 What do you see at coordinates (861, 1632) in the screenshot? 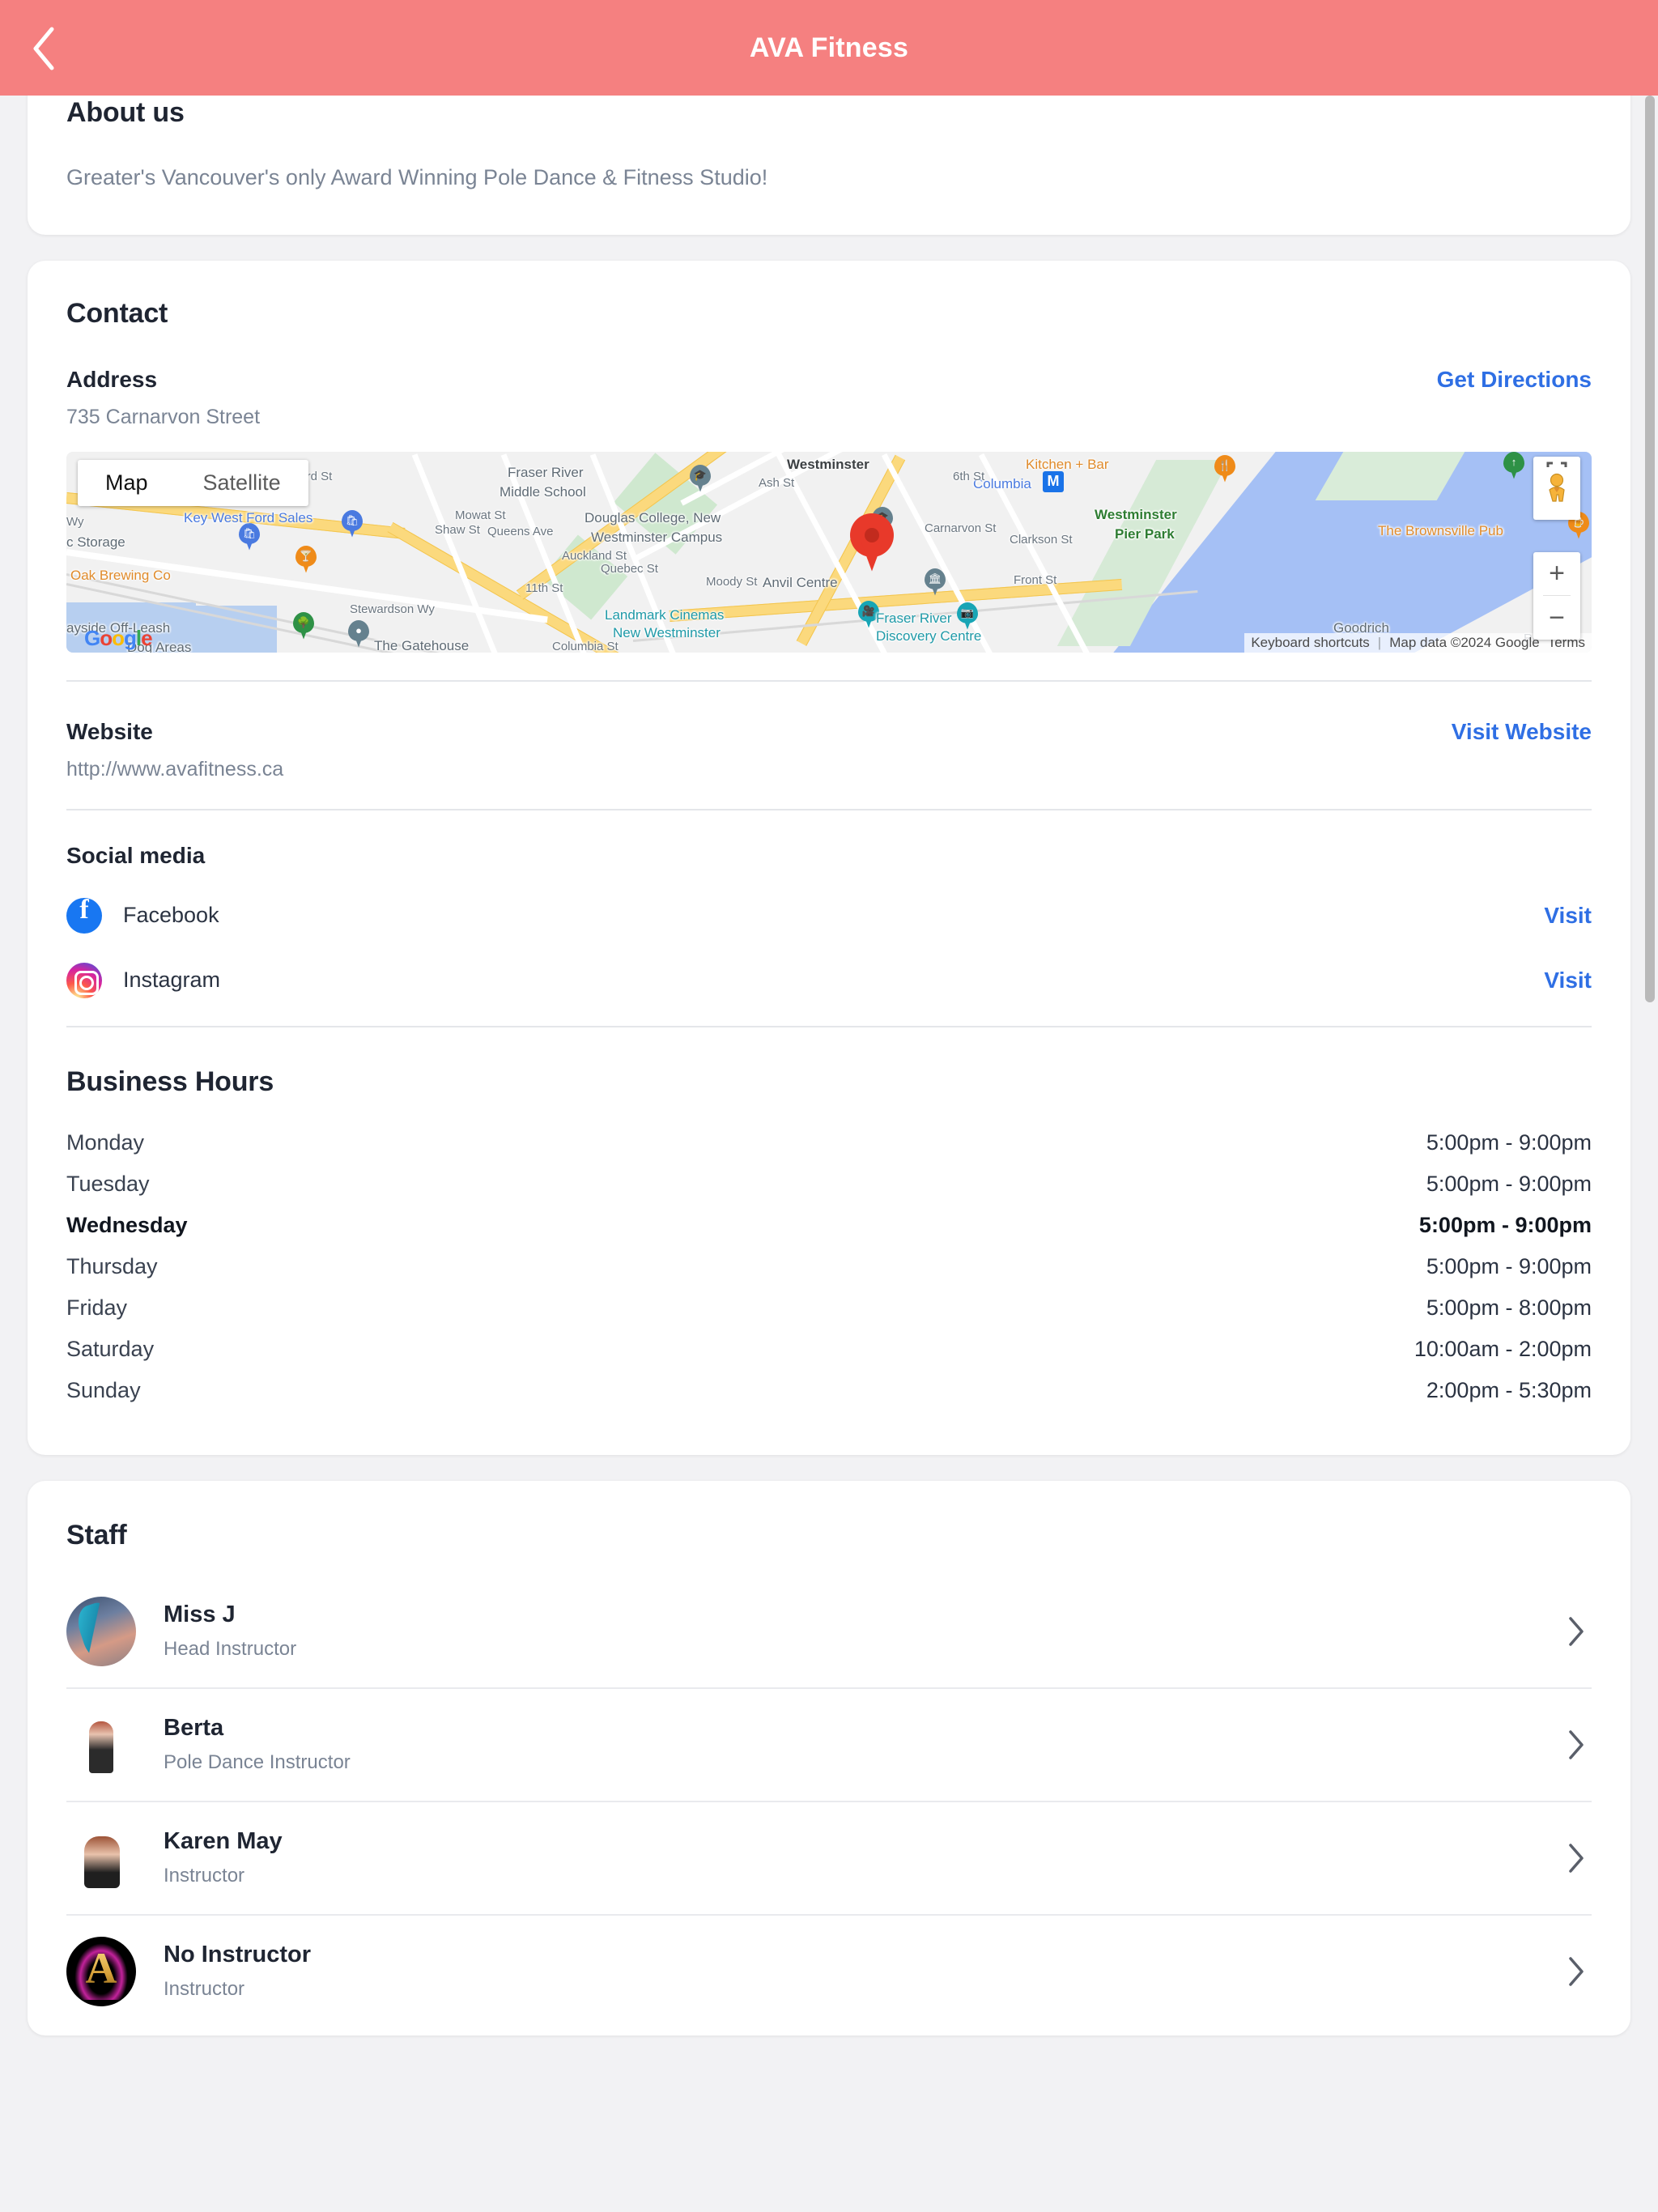
I see `staff-meta: Miss J Head Instructor` at bounding box center [861, 1632].